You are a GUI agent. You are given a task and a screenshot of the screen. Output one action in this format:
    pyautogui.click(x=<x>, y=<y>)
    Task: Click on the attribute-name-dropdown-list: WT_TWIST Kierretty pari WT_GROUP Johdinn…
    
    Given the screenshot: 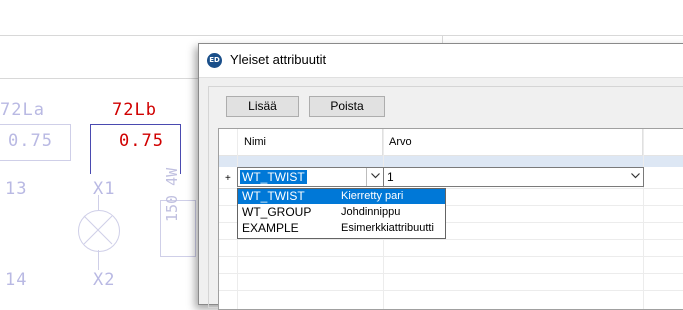 What is the action you would take?
    pyautogui.click(x=341, y=213)
    